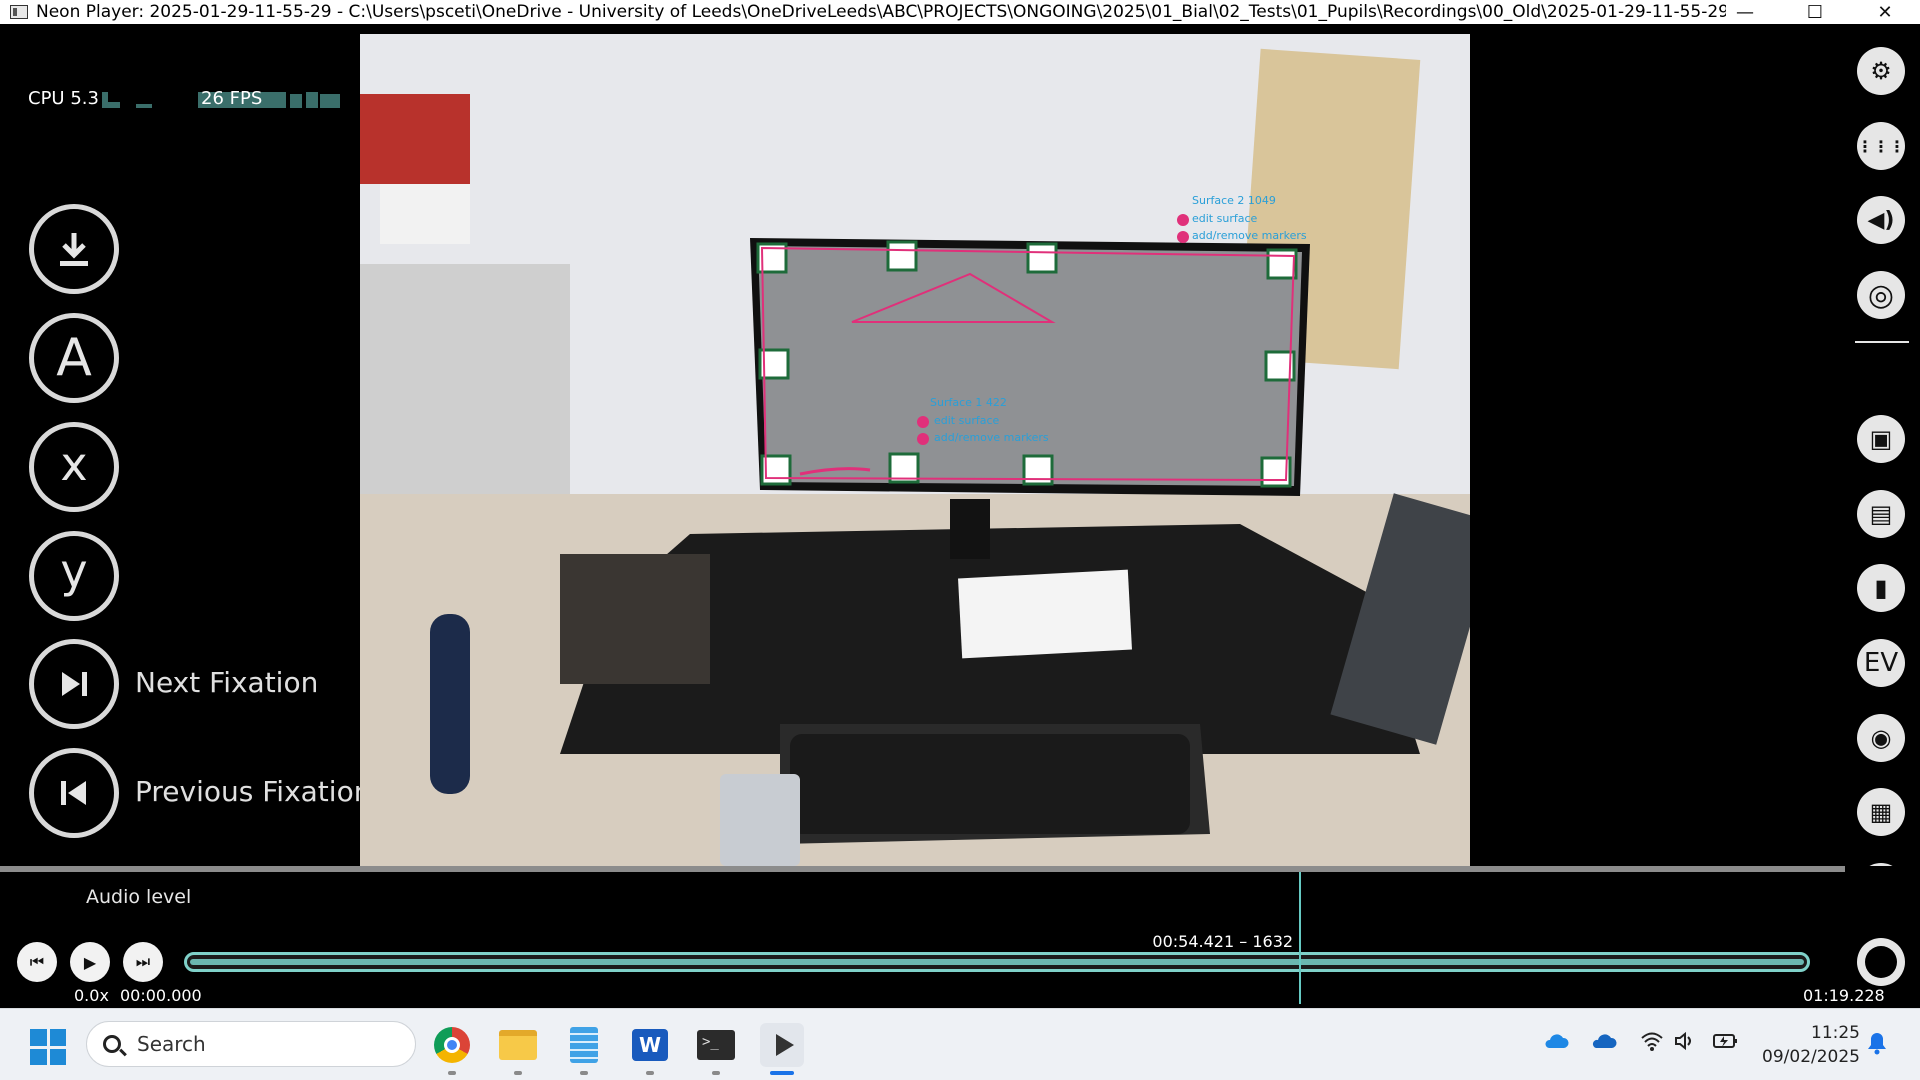 Image resolution: width=1920 pixels, height=1080 pixels. What do you see at coordinates (112, 1044) in the screenshot?
I see `search-icon` at bounding box center [112, 1044].